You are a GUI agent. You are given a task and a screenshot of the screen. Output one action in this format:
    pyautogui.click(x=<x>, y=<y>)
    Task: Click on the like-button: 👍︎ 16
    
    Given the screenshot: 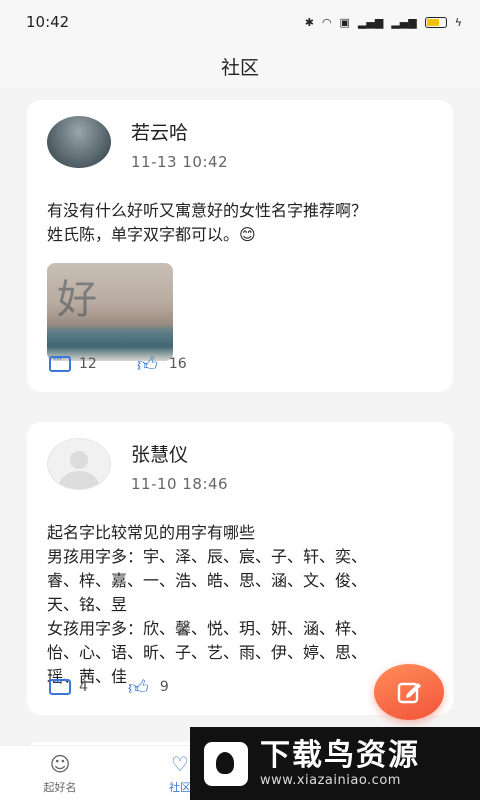 What is the action you would take?
    pyautogui.click(x=162, y=364)
    